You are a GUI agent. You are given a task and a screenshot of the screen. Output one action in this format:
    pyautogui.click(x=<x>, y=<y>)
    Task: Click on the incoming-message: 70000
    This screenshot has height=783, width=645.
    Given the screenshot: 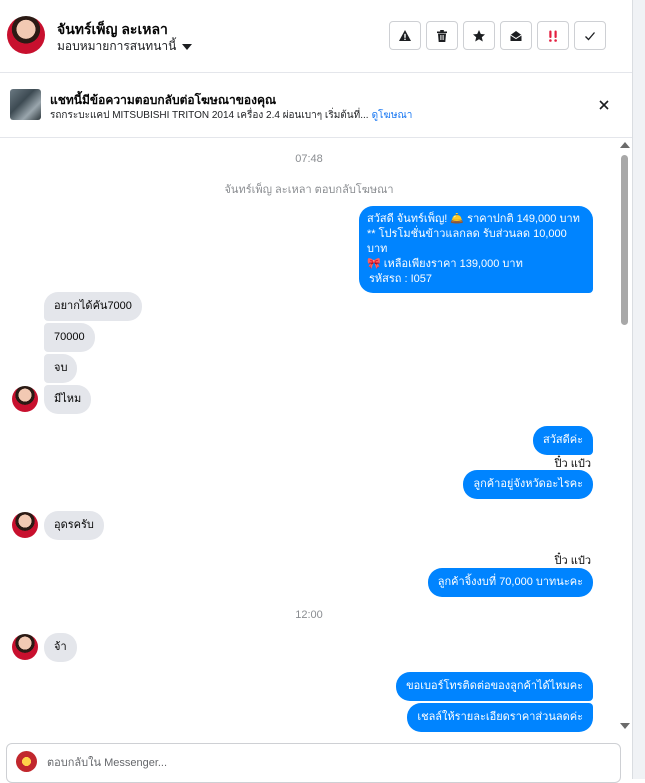 What is the action you would take?
    pyautogui.click(x=69, y=337)
    